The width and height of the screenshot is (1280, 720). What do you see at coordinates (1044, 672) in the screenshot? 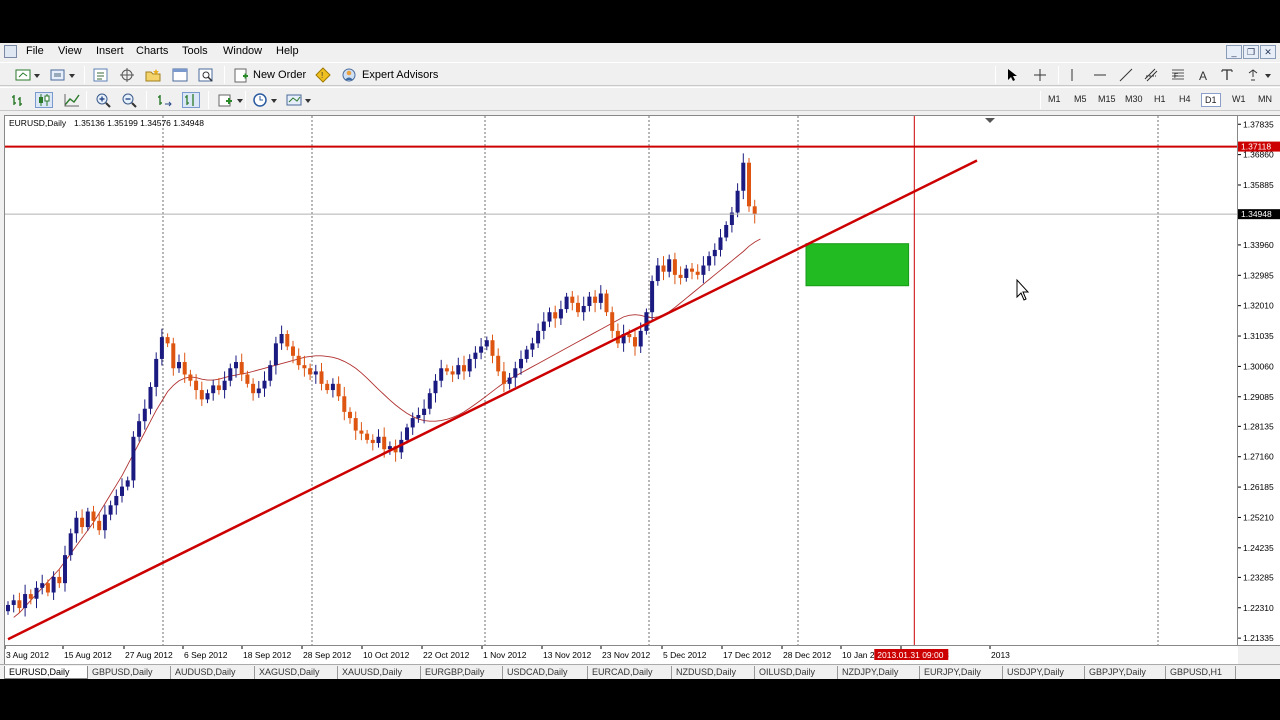
I see `chart-tab: USDJPY,Daily` at bounding box center [1044, 672].